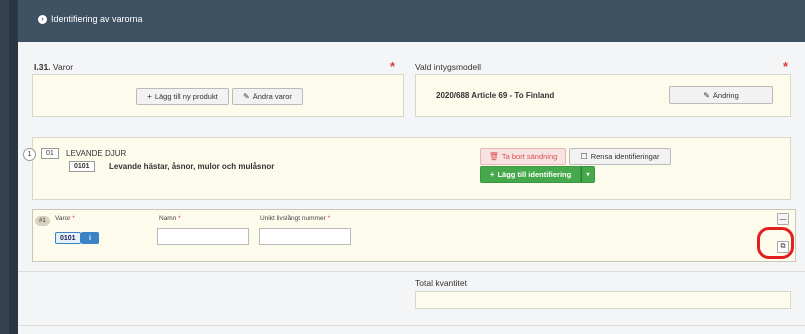 The width and height of the screenshot is (805, 334). What do you see at coordinates (530, 174) in the screenshot?
I see `add-identification-button: + Lägg till identifiering` at bounding box center [530, 174].